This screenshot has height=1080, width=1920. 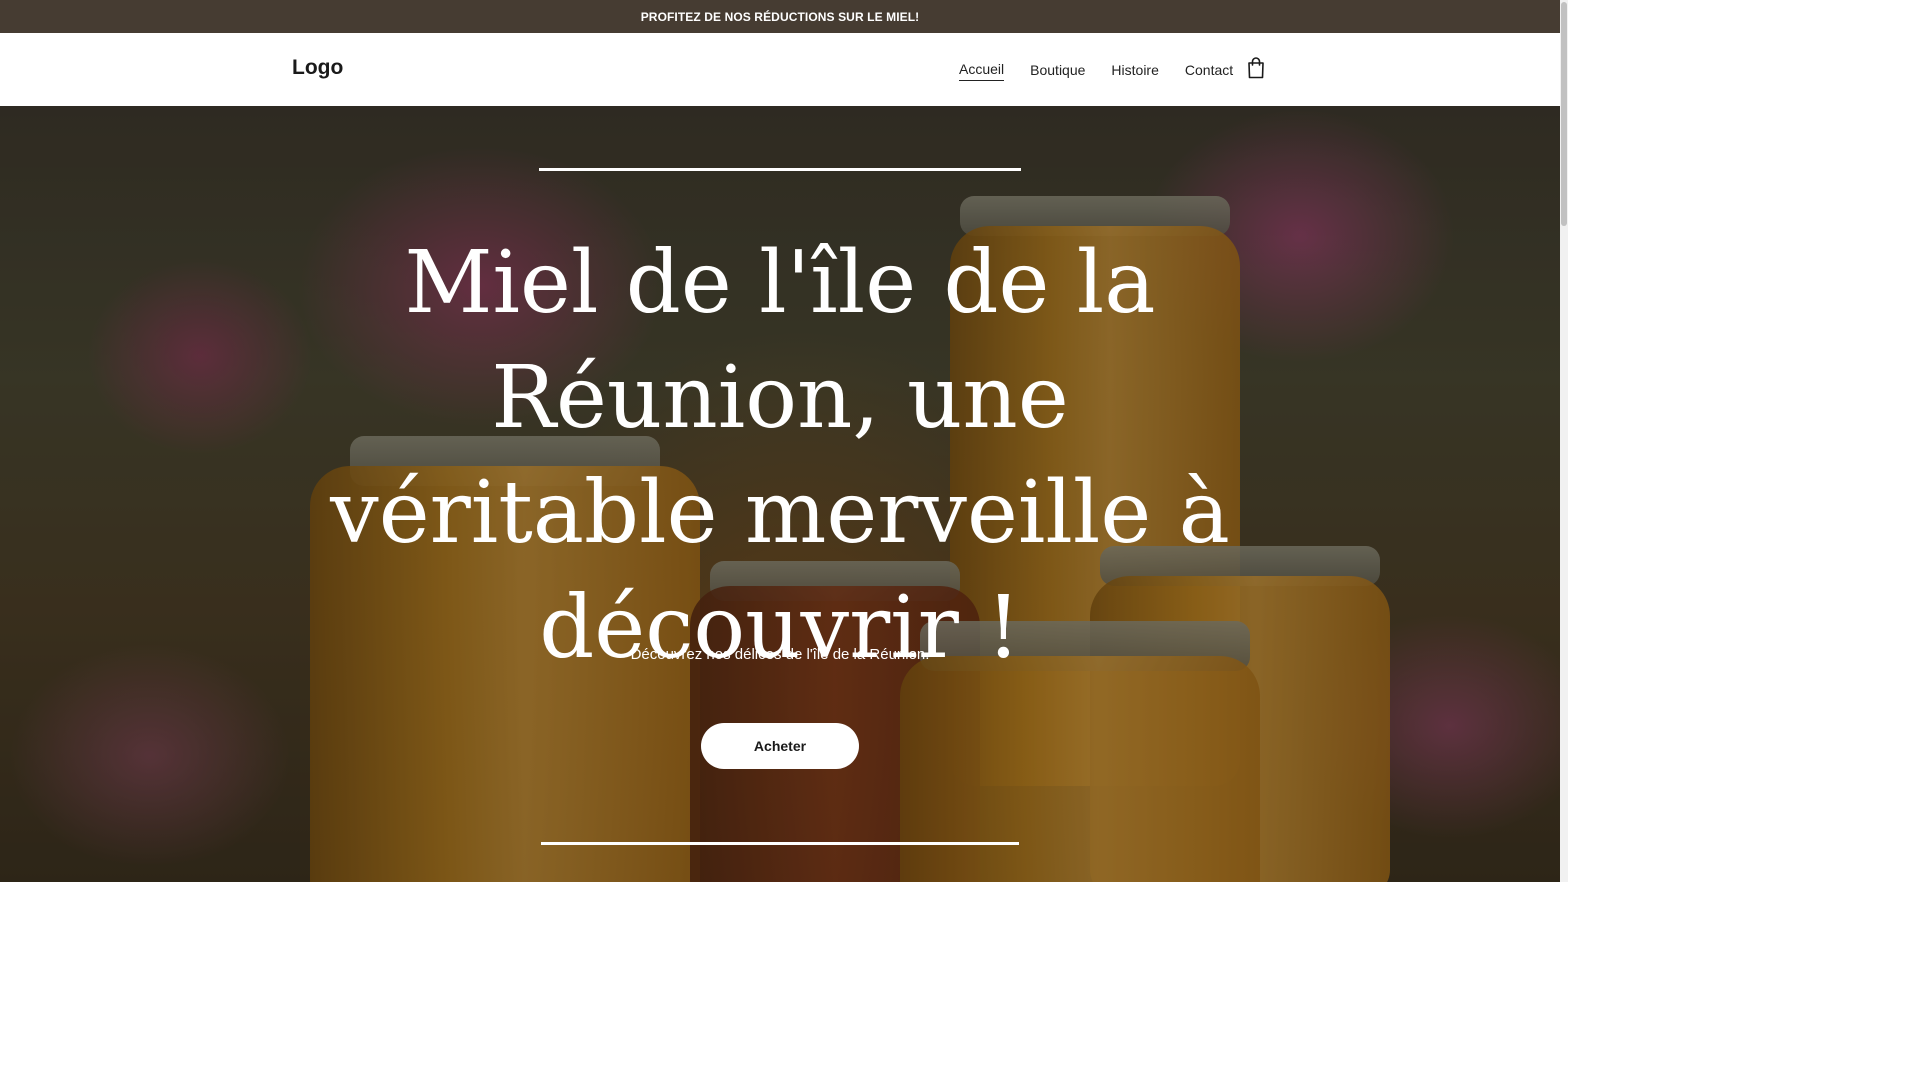 I want to click on shopping-bag-icon, so click(x=1256, y=68).